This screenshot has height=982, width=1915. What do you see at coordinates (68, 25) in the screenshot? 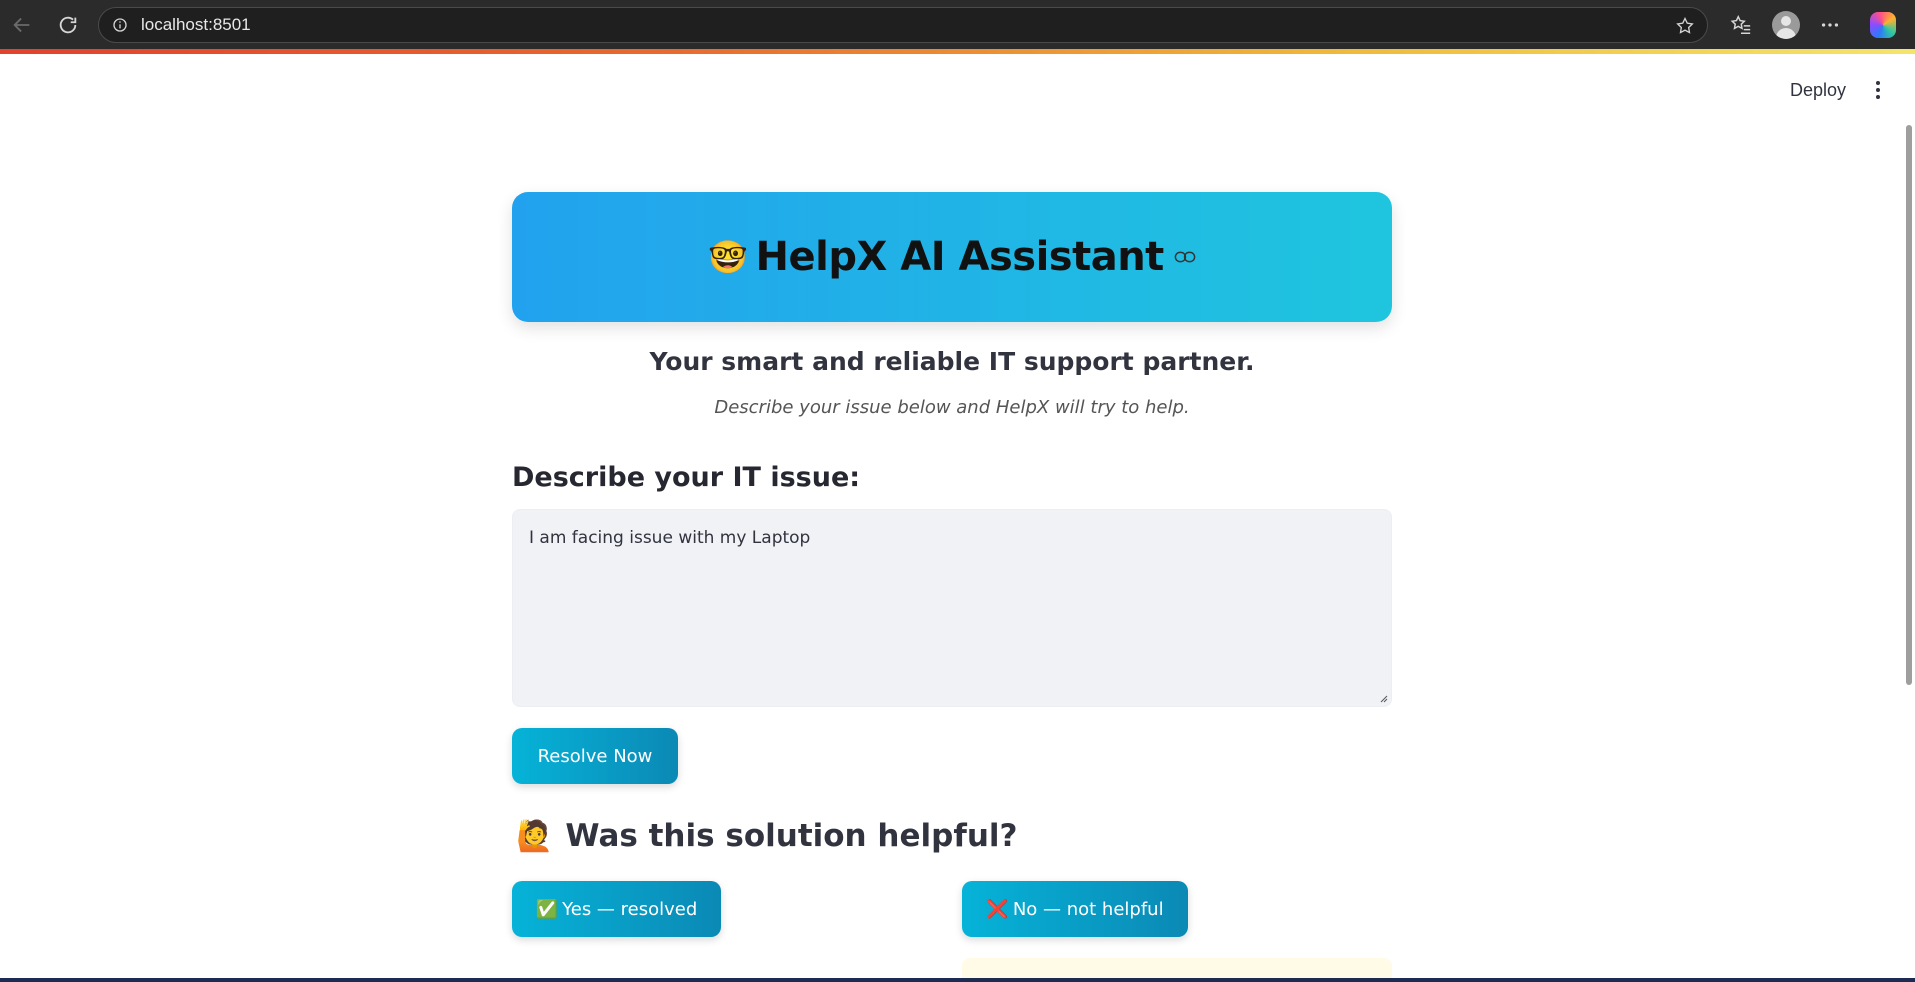
I see `reload-icon` at bounding box center [68, 25].